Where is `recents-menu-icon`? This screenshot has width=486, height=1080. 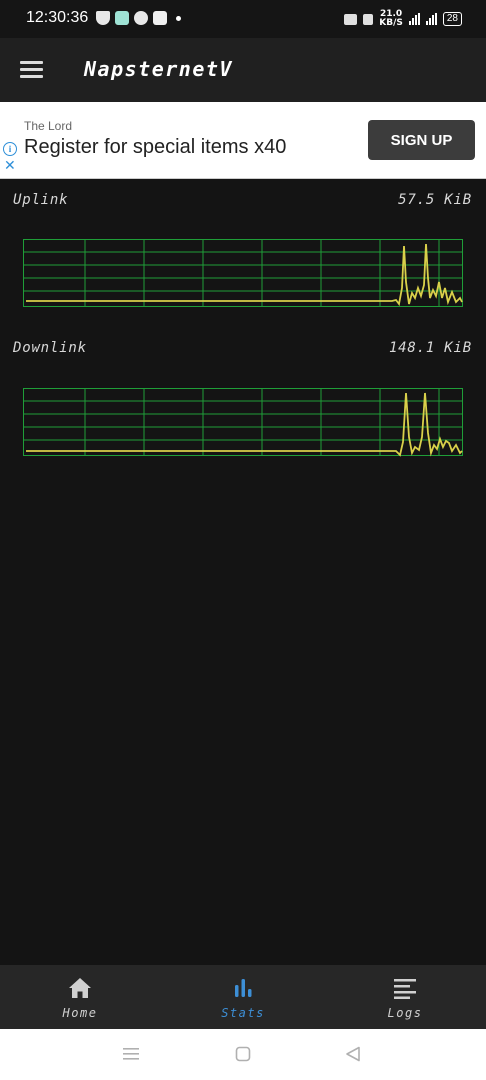
recents-menu-icon is located at coordinates (131, 1054).